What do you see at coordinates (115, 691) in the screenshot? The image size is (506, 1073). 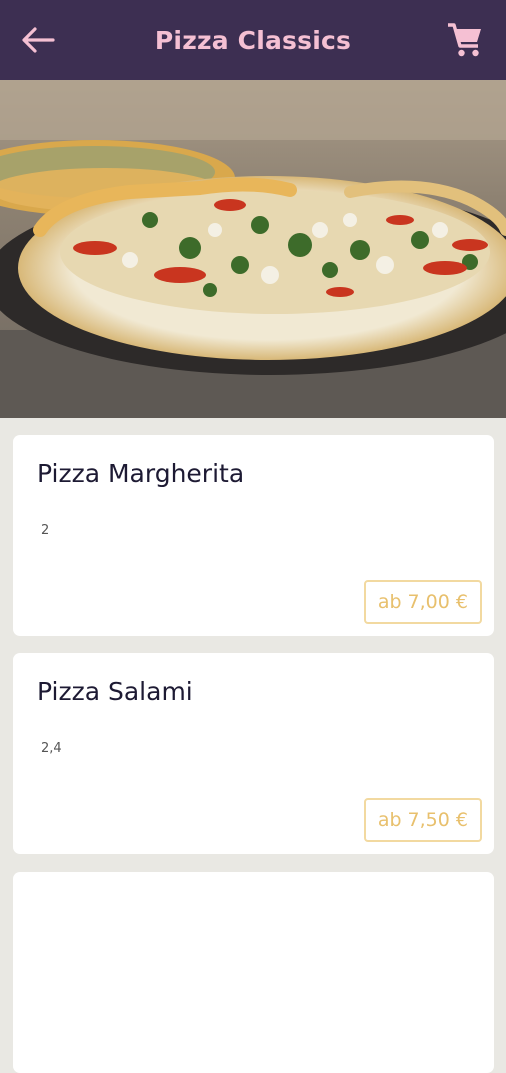 I see `product-name: Pizza Salami` at bounding box center [115, 691].